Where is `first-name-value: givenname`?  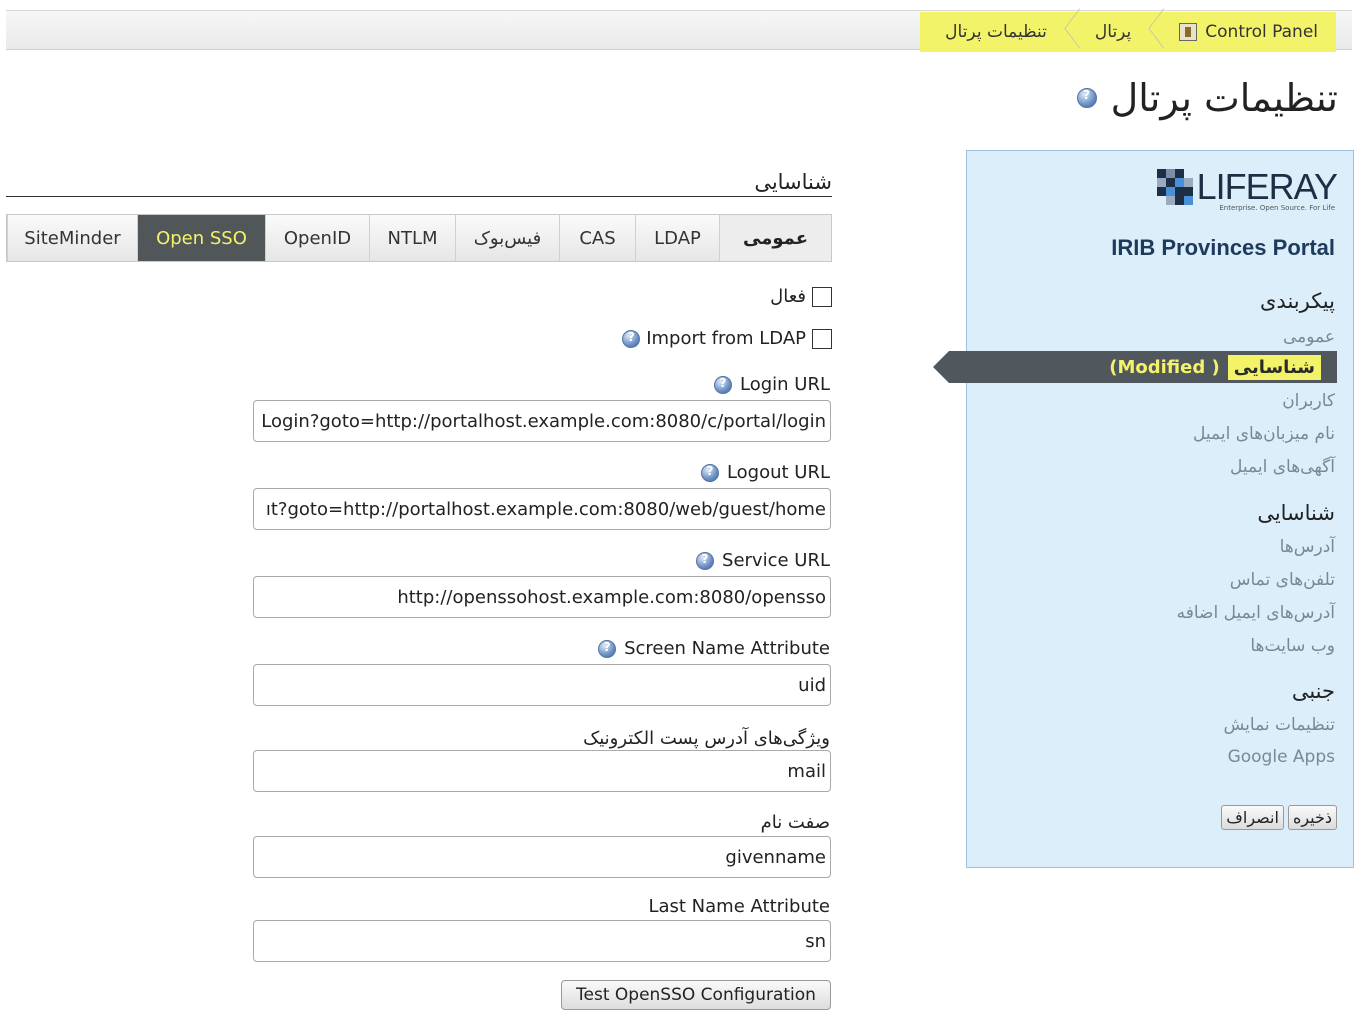
first-name-value: givenname is located at coordinates (775, 857).